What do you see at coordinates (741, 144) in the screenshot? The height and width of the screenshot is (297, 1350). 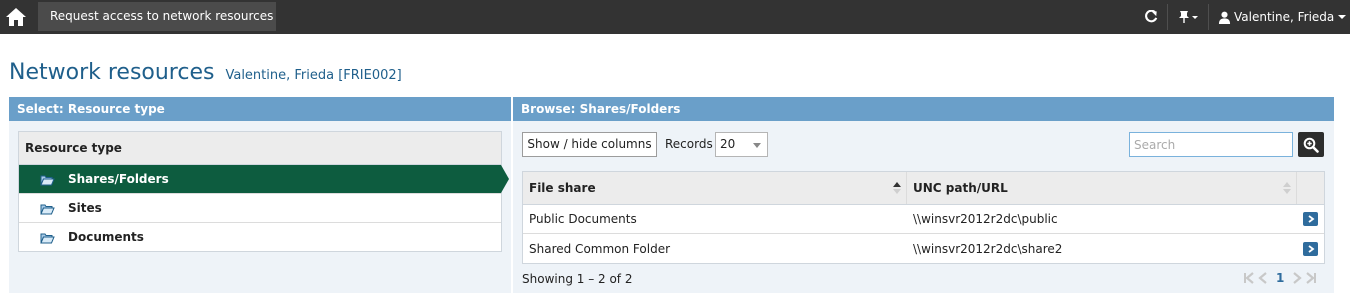 I see `records-select: 20` at bounding box center [741, 144].